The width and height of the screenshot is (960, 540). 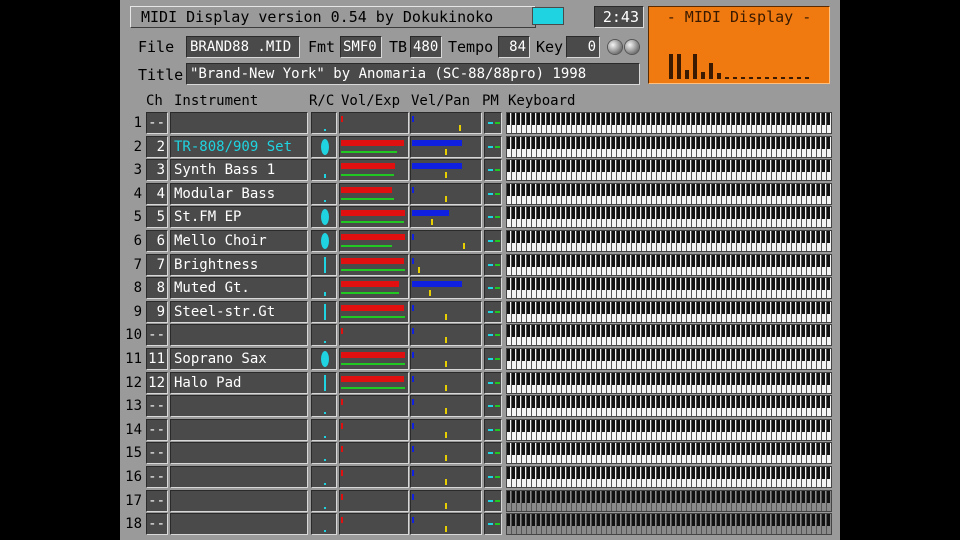 What do you see at coordinates (480, 477) in the screenshot?
I see `channel-row: 16 --` at bounding box center [480, 477].